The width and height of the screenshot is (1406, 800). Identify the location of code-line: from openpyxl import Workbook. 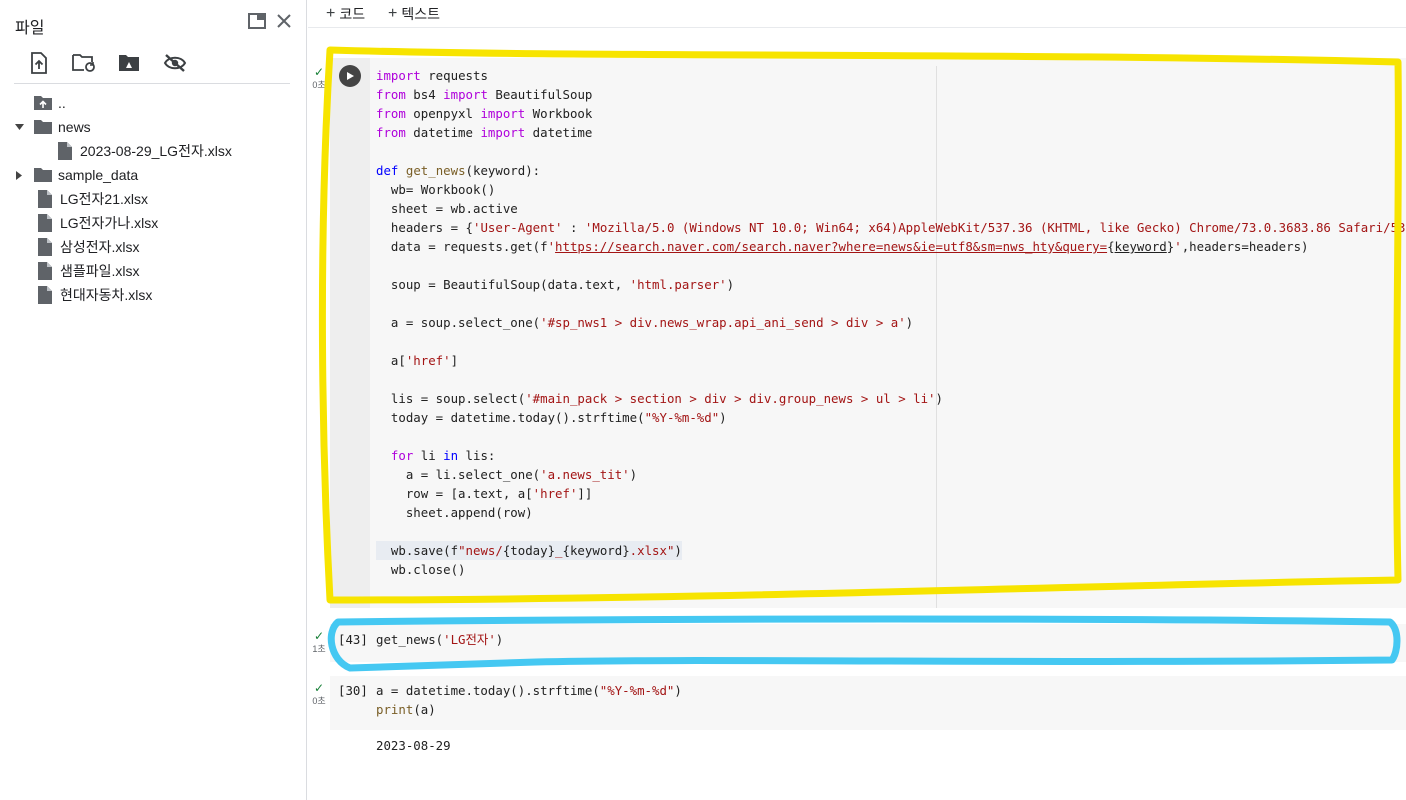
(484, 113).